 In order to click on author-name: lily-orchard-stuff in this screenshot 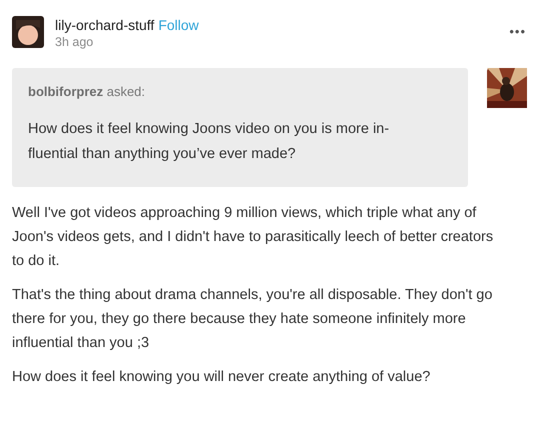, I will do `click(104, 25)`.